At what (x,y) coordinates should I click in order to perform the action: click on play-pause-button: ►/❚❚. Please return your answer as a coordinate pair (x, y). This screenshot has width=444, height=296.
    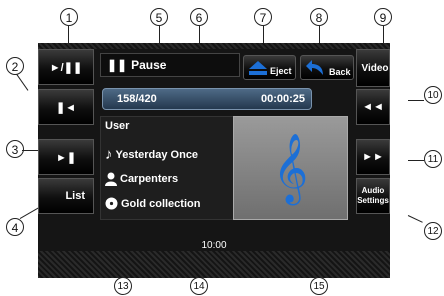
    Looking at the image, I should click on (66, 67).